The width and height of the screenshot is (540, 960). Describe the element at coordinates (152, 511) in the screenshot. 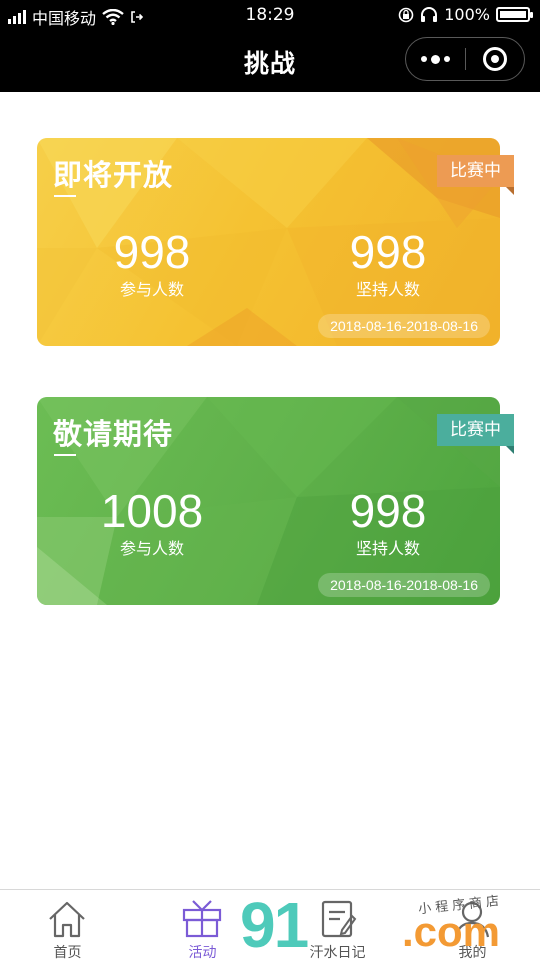

I see `participants-count: 1008` at that location.